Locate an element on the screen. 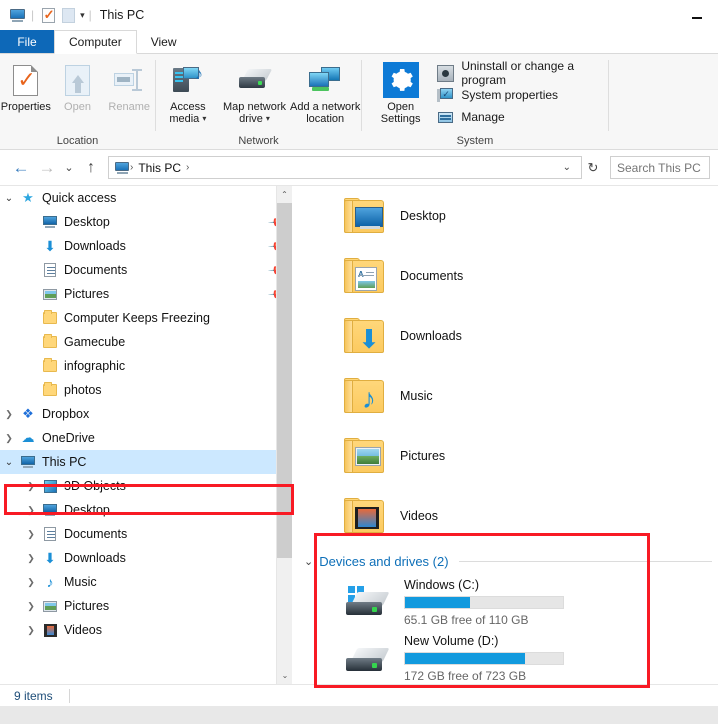 The image size is (718, 724). manage-icon is located at coordinates (445, 117).